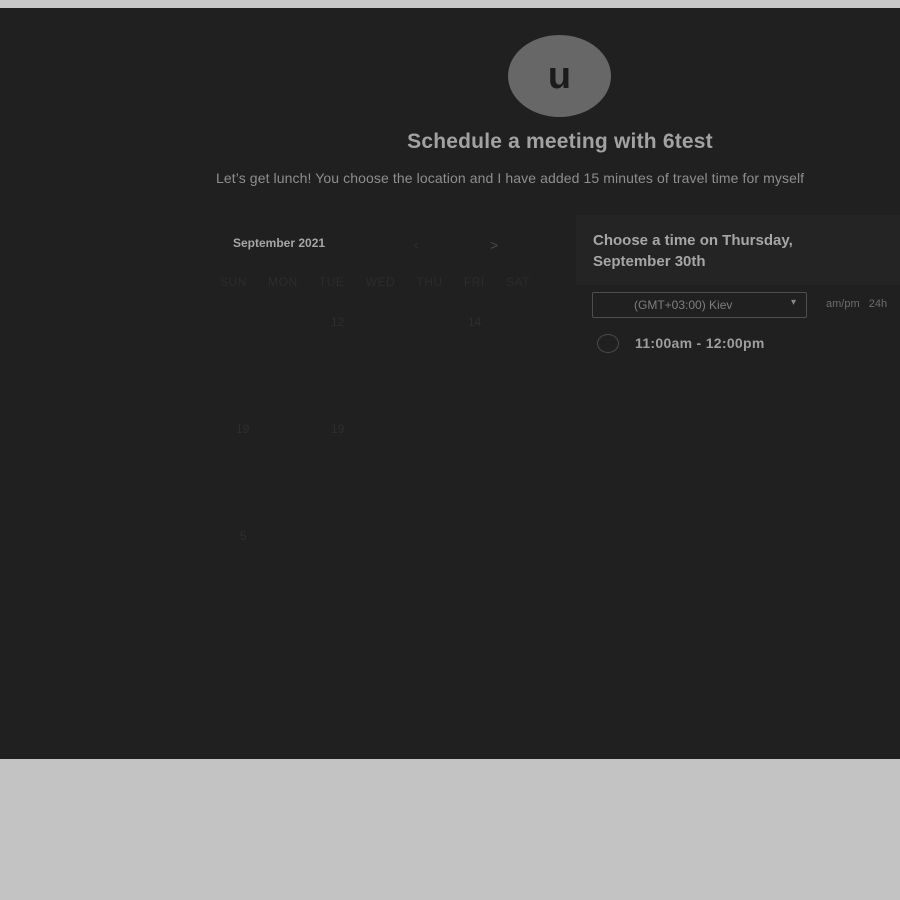  What do you see at coordinates (283, 282) in the screenshot?
I see `weekday-mon: MON` at bounding box center [283, 282].